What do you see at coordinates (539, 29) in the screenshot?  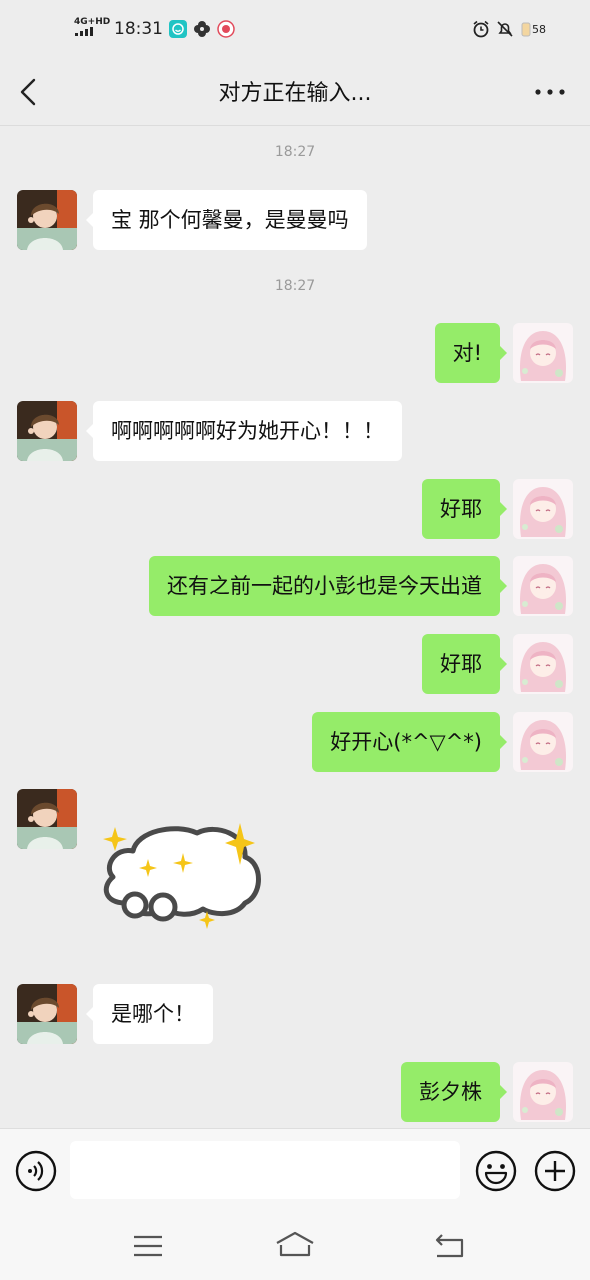 I see `battery-level: 58` at bounding box center [539, 29].